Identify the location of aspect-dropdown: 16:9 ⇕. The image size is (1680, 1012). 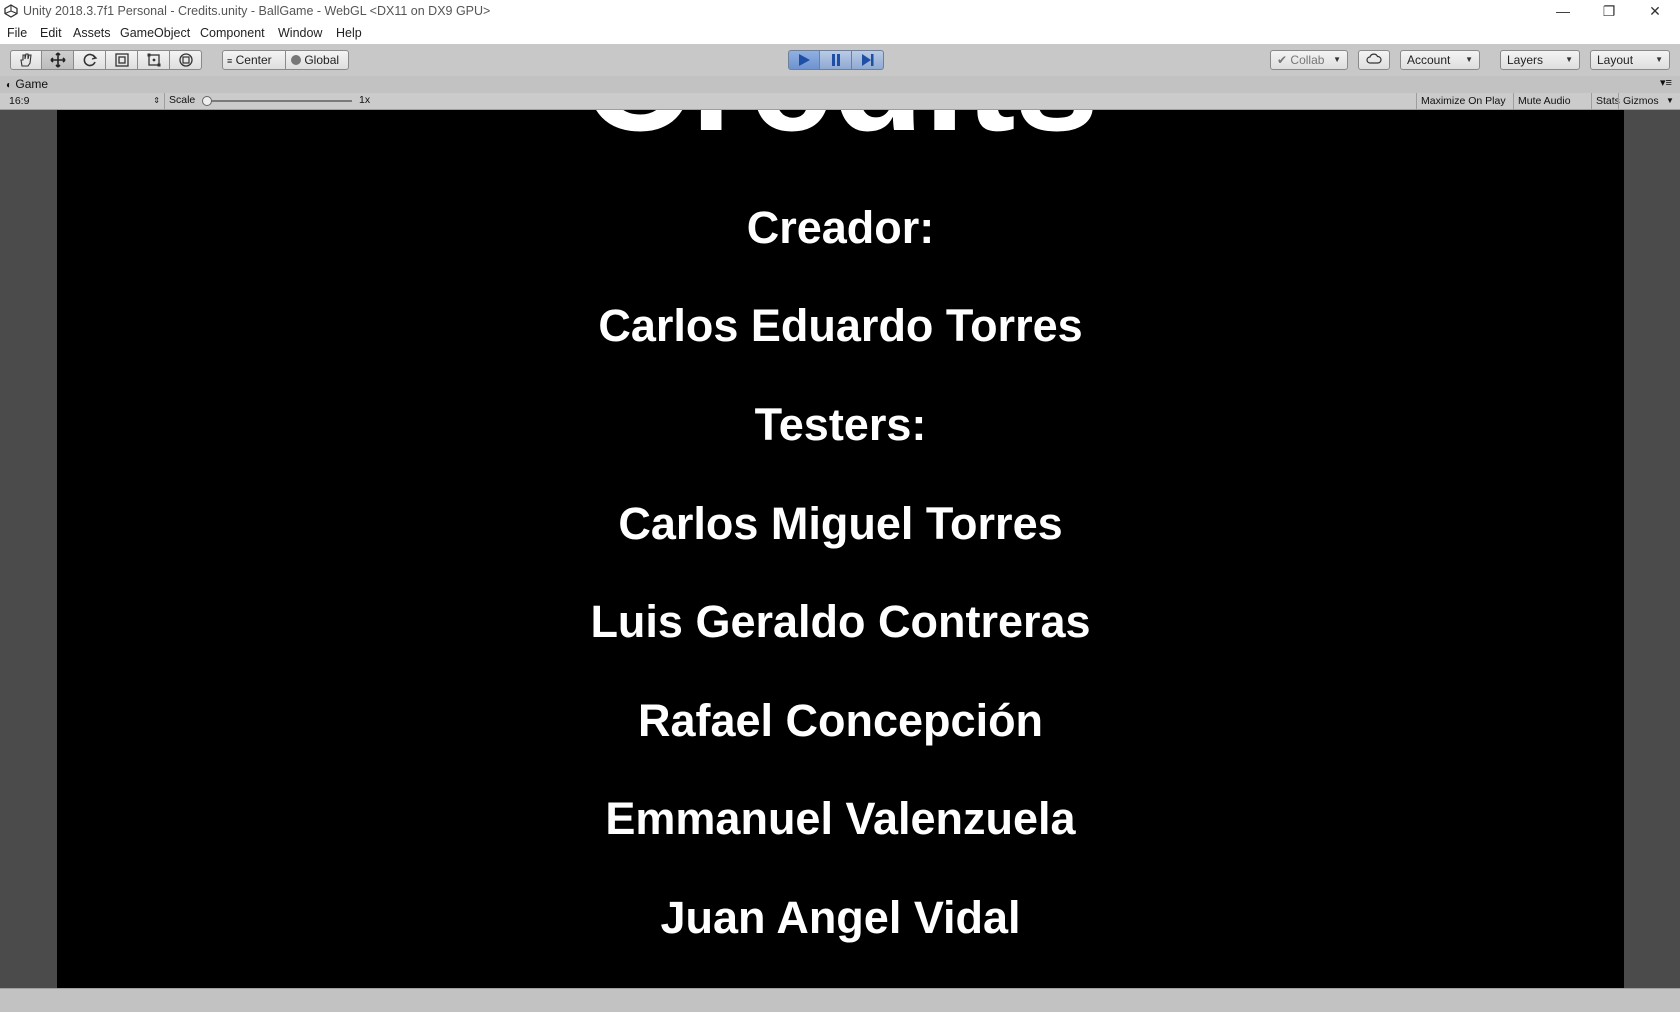
(82, 101).